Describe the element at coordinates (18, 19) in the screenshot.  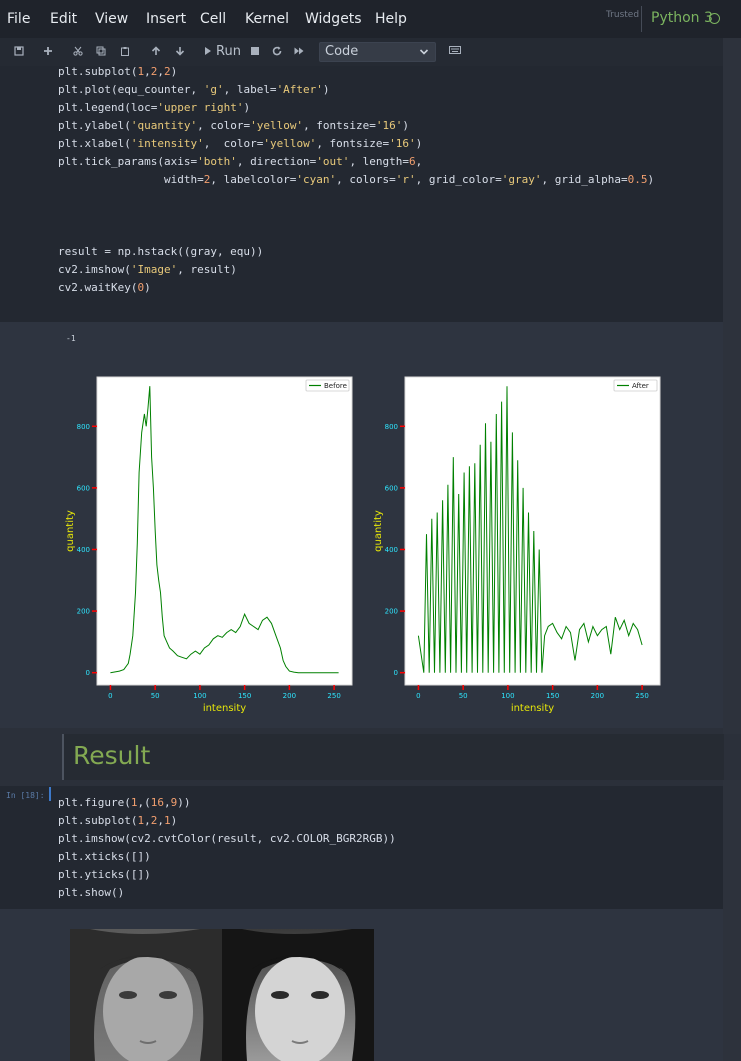
I see `menu-file: File` at that location.